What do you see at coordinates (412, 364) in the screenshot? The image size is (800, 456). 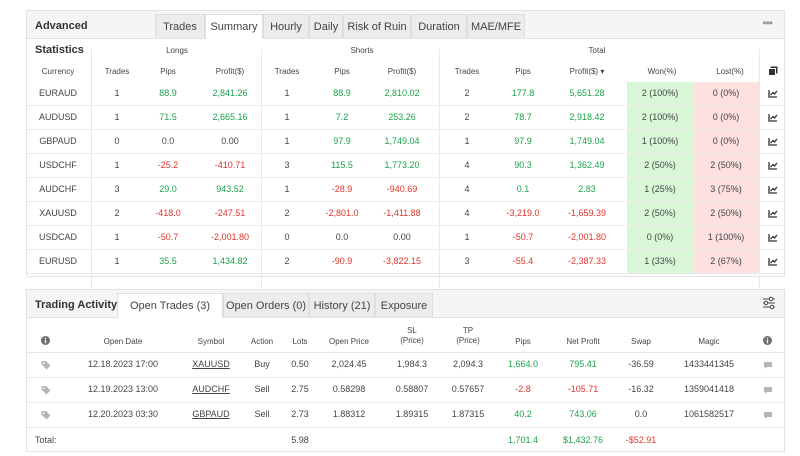 I see `sl-cell: 1,984.3` at bounding box center [412, 364].